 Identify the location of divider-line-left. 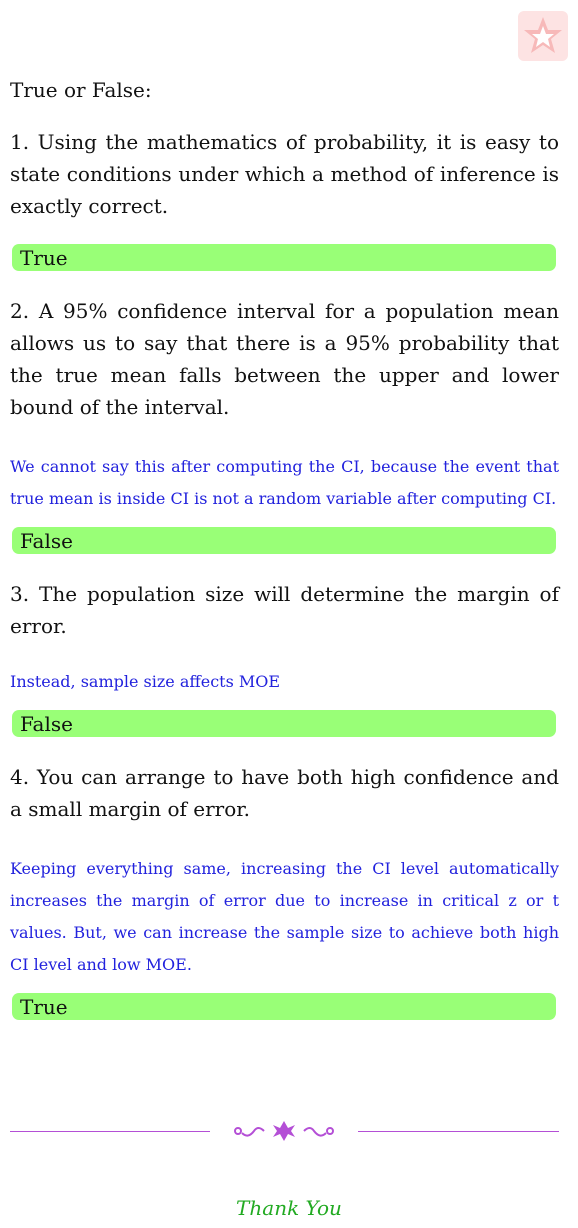
(110, 1131).